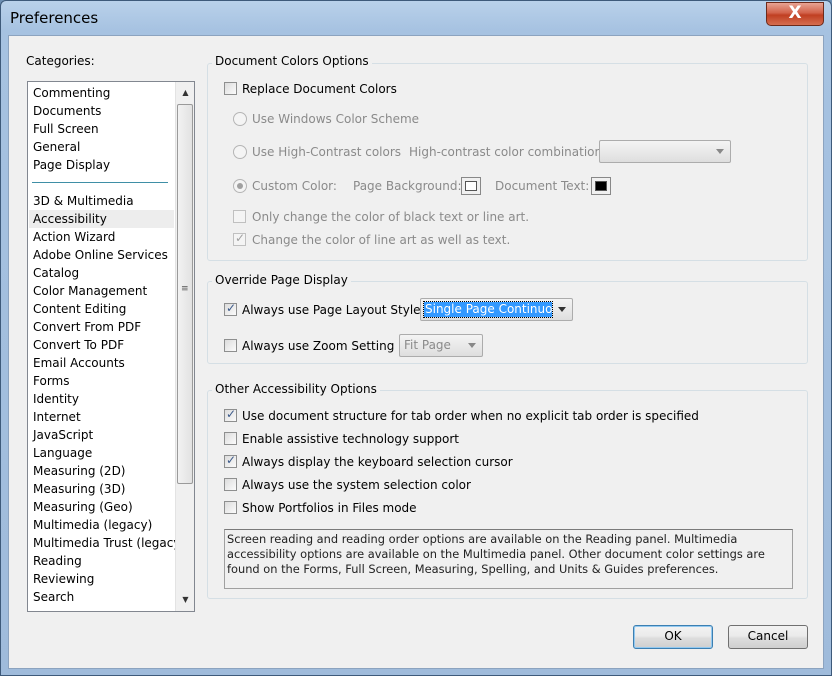  I want to click on line-art-checkbox, so click(239, 238).